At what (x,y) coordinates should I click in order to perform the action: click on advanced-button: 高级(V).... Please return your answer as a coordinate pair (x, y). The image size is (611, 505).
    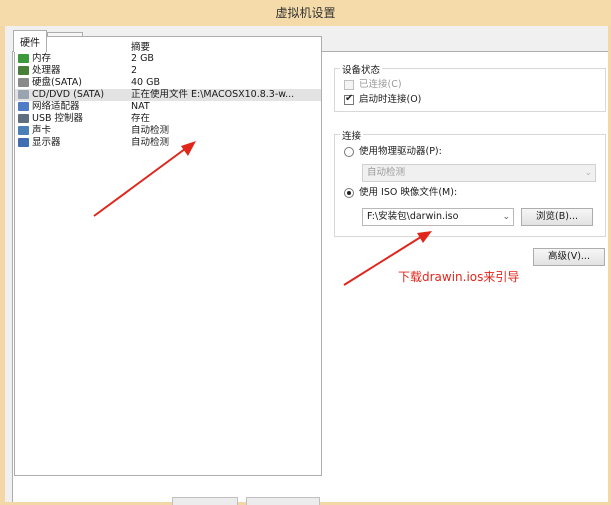
    Looking at the image, I should click on (569, 257).